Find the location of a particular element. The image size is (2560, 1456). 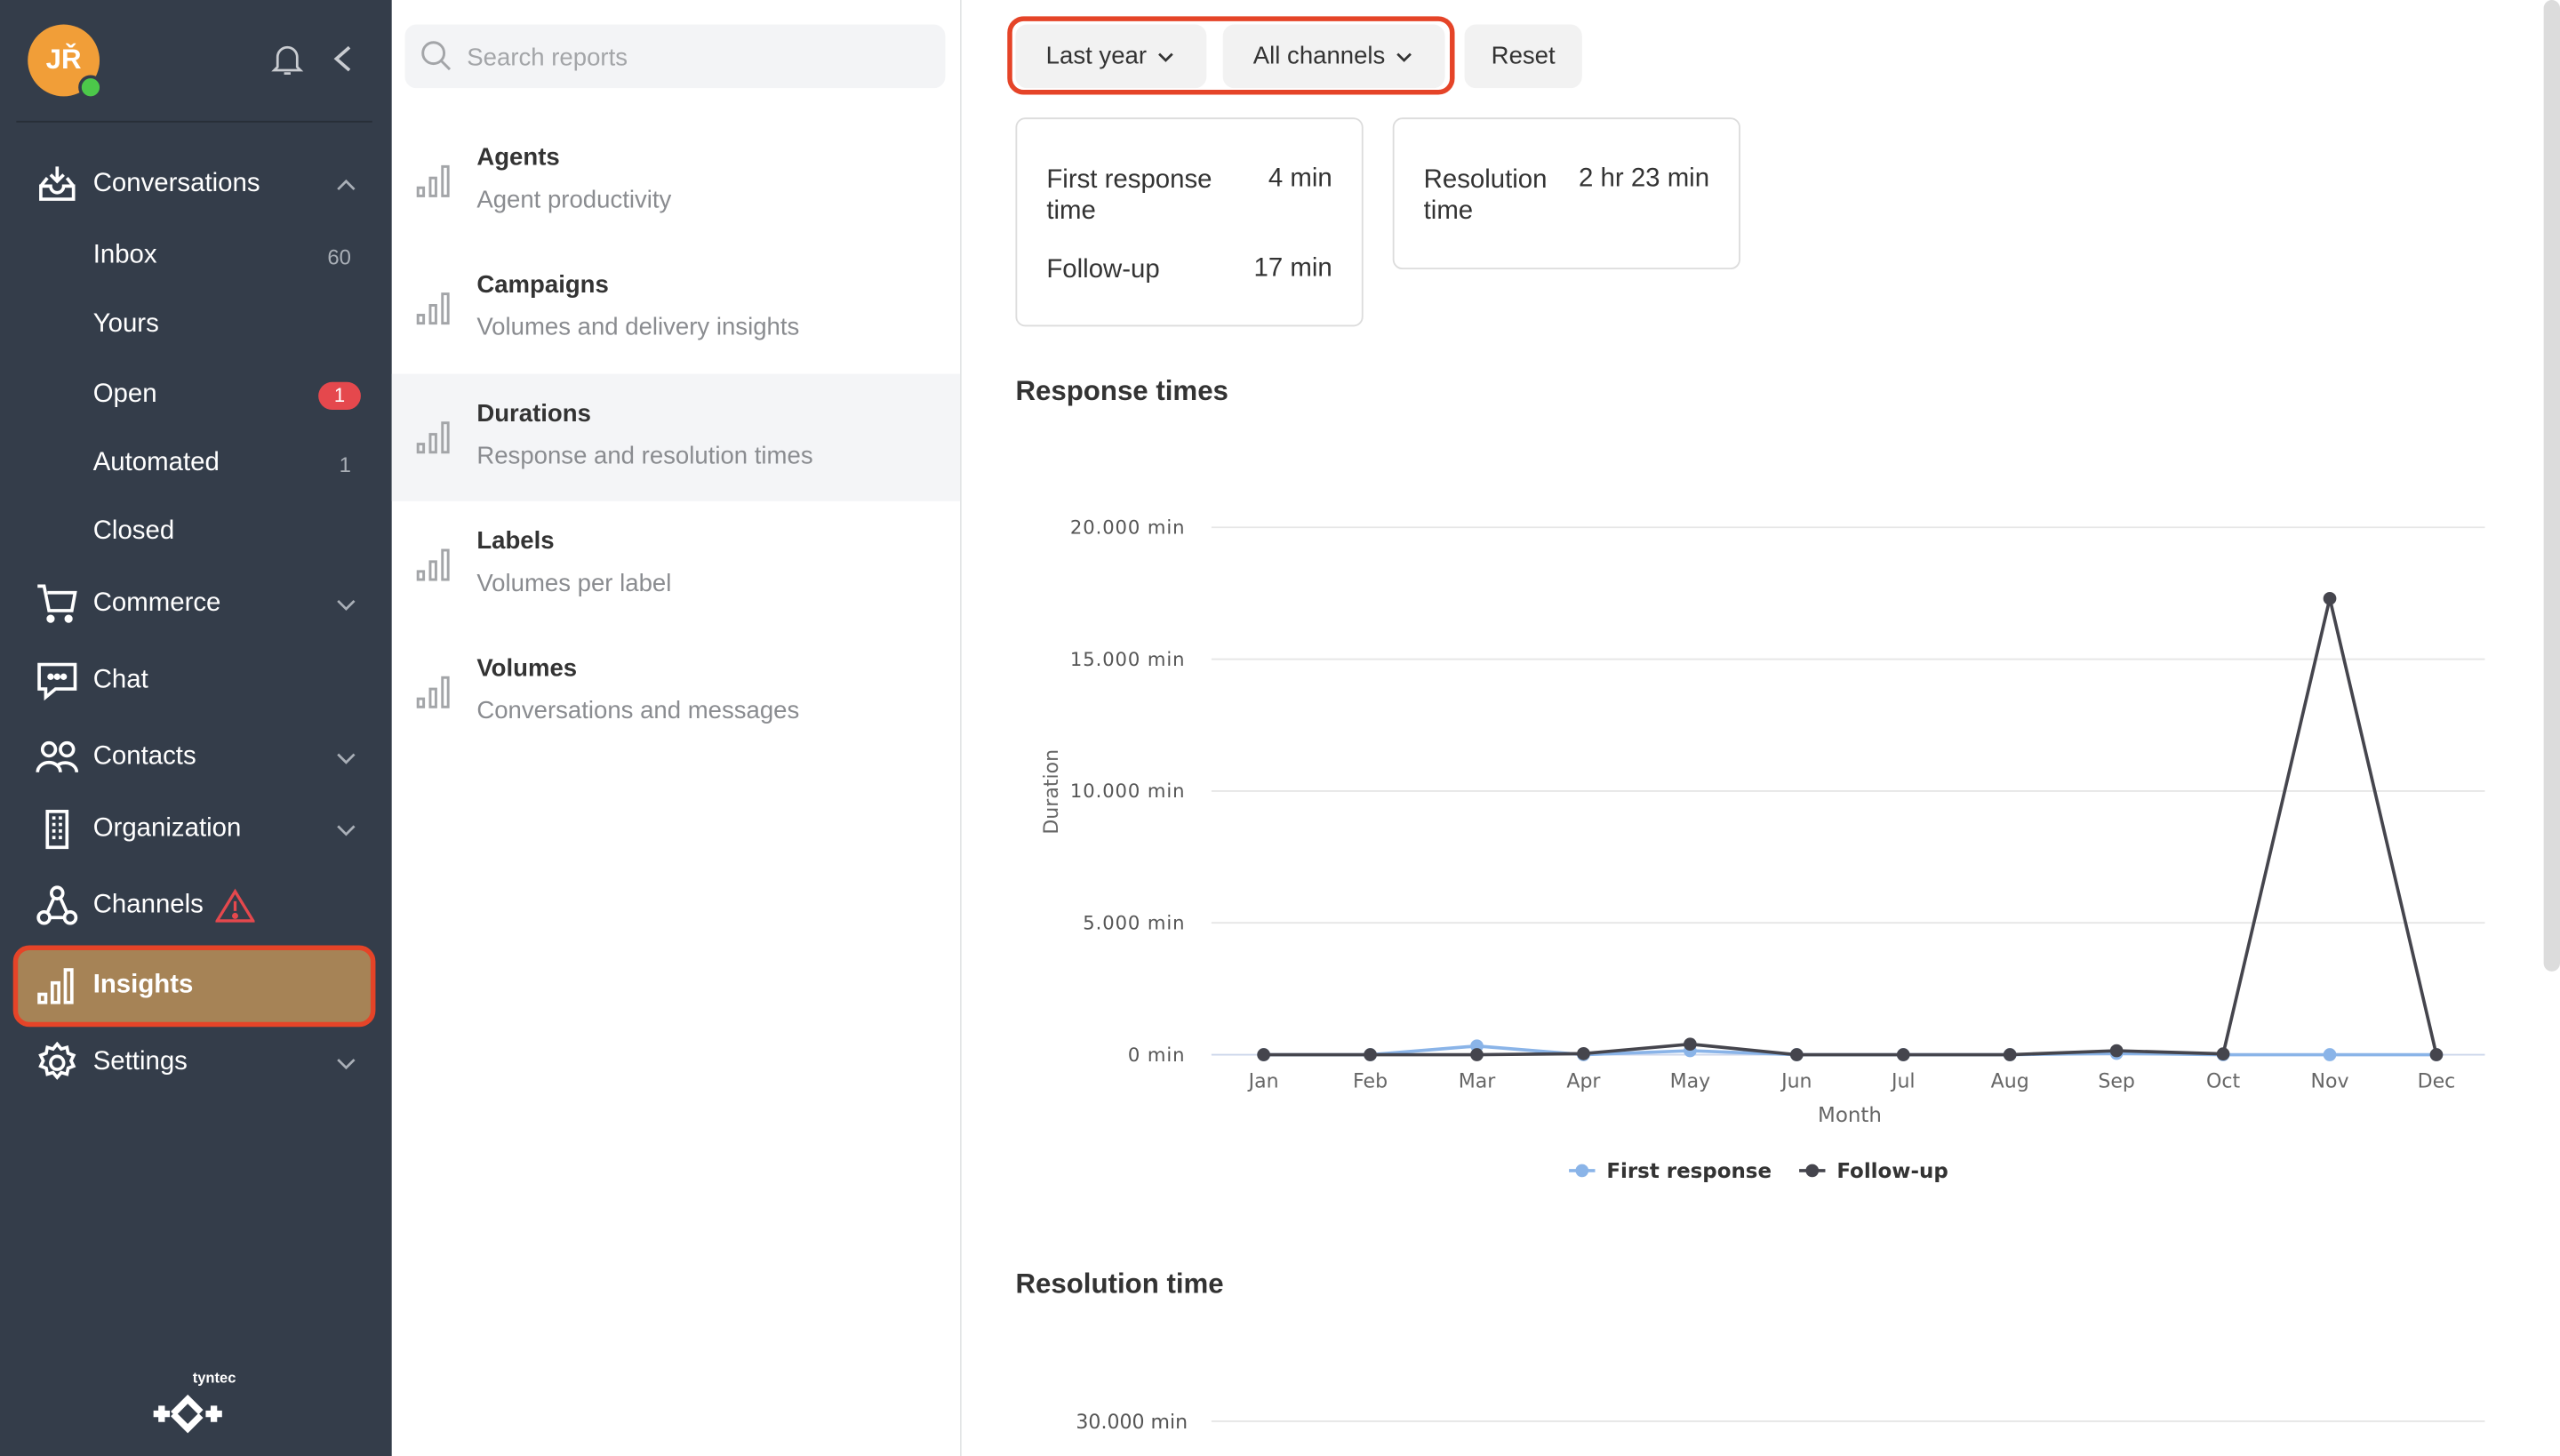

resolution-y-tick: 30.000 min is located at coordinates (1132, 1422).